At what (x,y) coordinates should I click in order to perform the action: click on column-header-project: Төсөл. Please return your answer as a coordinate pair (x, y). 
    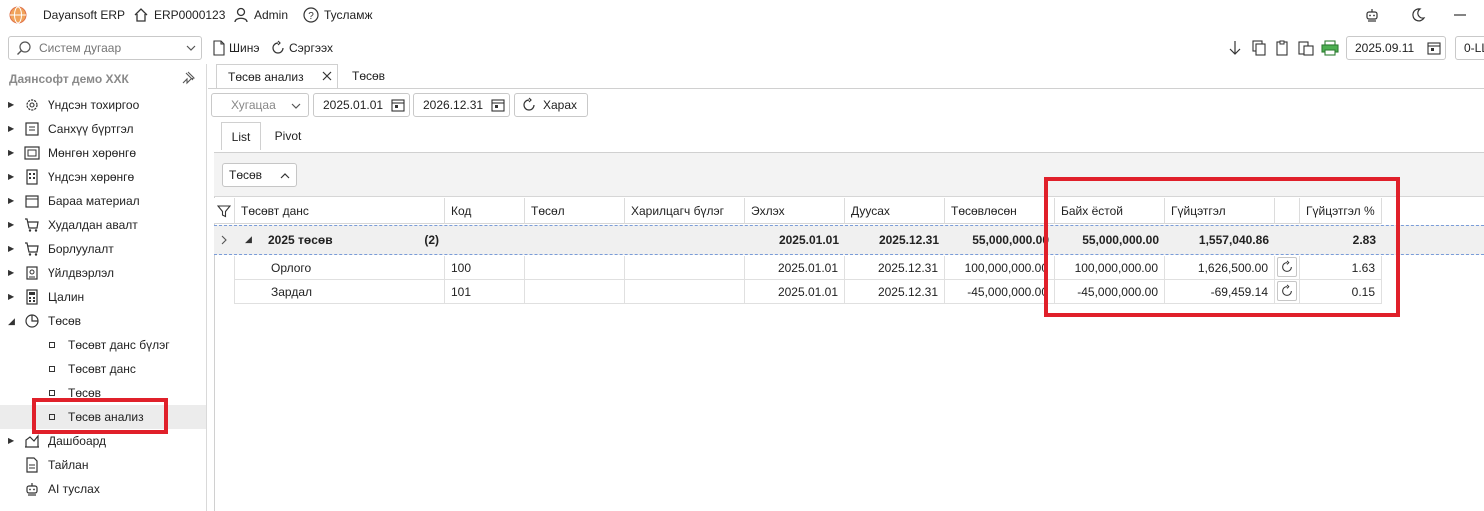
    Looking at the image, I should click on (575, 211).